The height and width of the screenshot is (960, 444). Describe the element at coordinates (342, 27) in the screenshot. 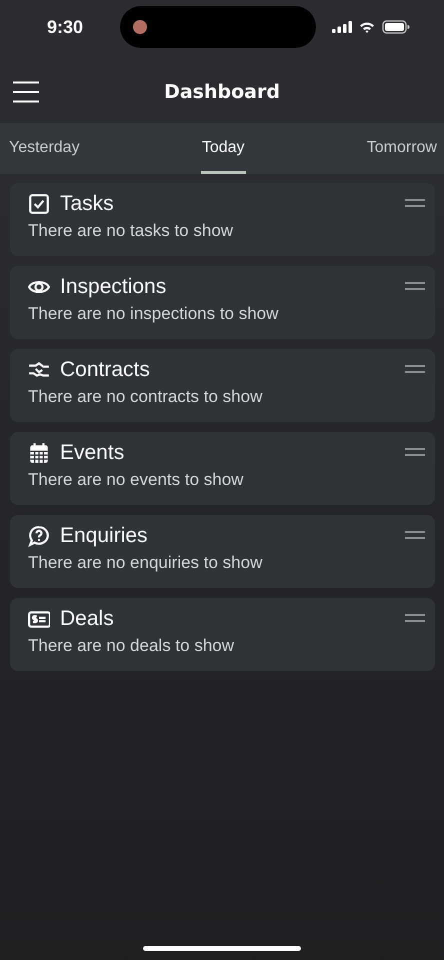

I see `signal-icon` at that location.